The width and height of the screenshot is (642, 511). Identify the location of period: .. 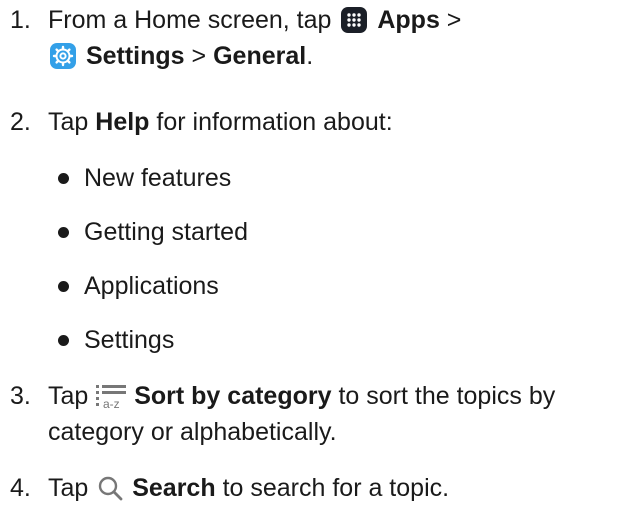
(310, 56).